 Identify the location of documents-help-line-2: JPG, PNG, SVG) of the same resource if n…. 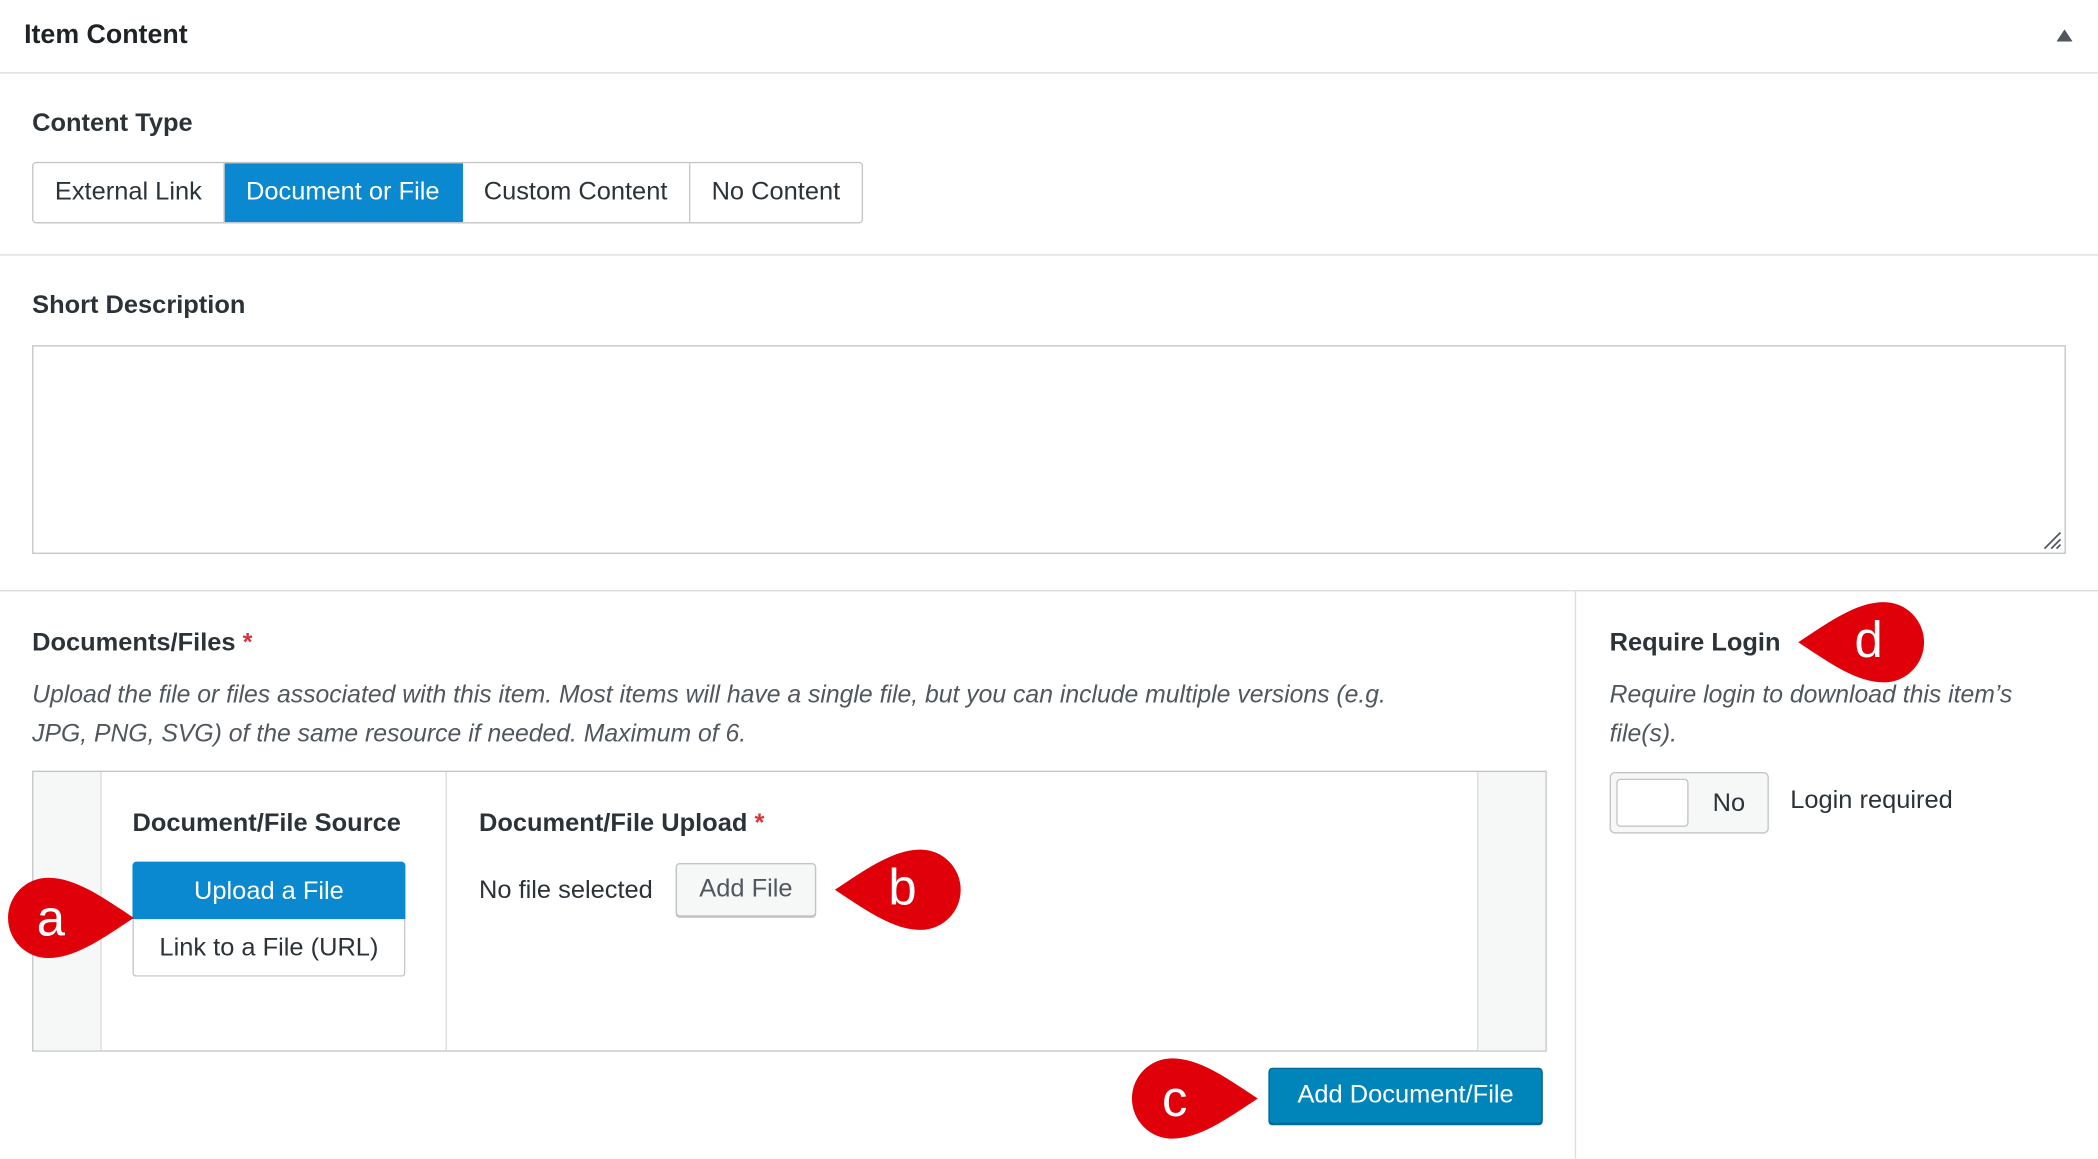
(389, 732).